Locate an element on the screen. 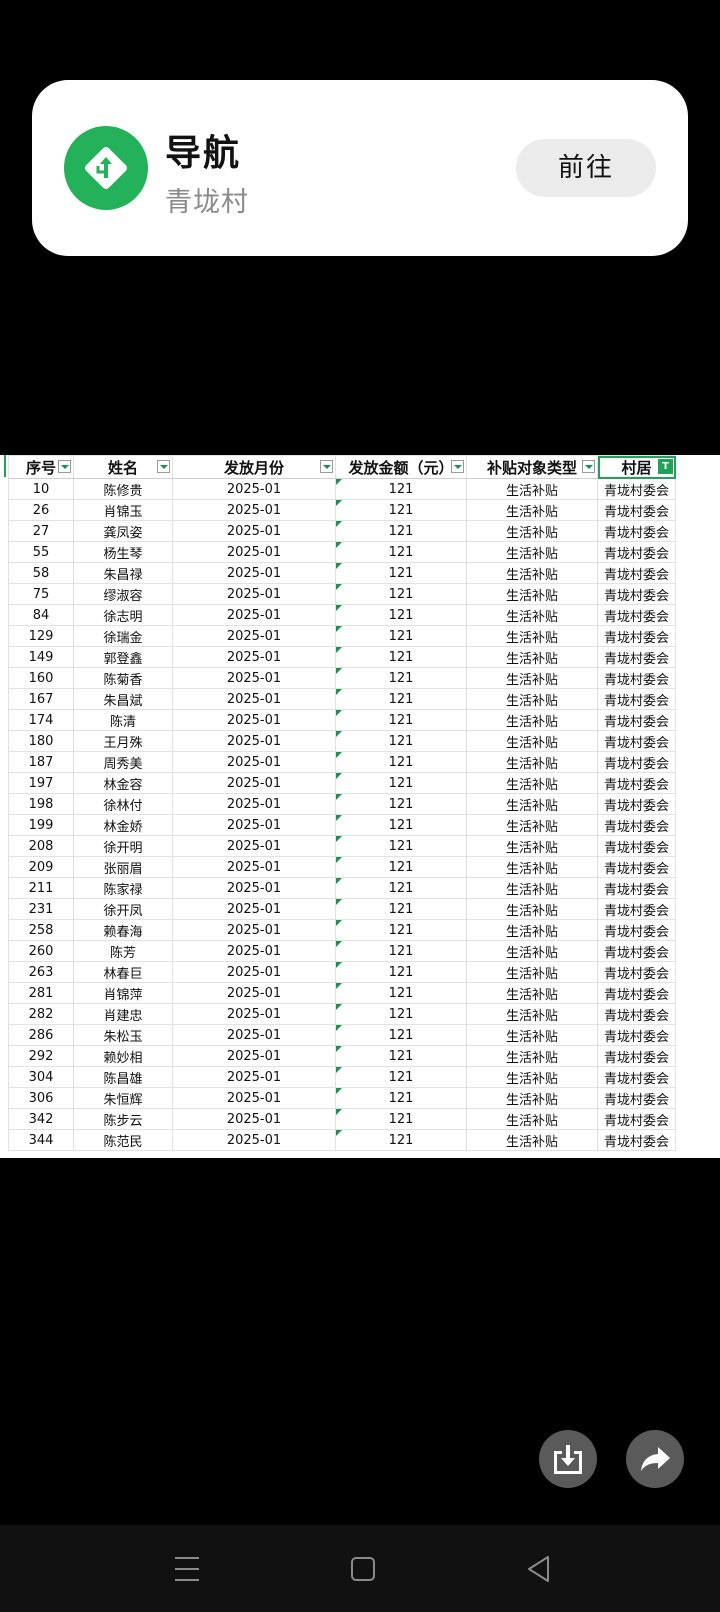 This screenshot has height=1612, width=720. cell-index: 55 is located at coordinates (41, 552).